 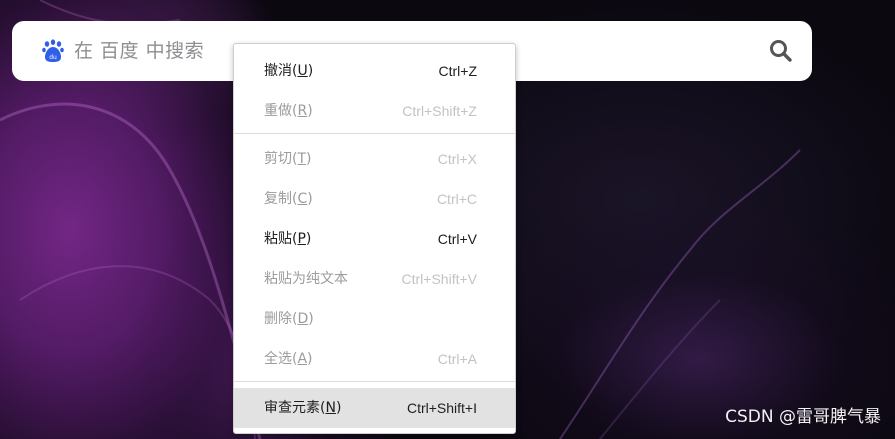 What do you see at coordinates (458, 71) in the screenshot?
I see `menu-item-shortcut: Ctrl+Z` at bounding box center [458, 71].